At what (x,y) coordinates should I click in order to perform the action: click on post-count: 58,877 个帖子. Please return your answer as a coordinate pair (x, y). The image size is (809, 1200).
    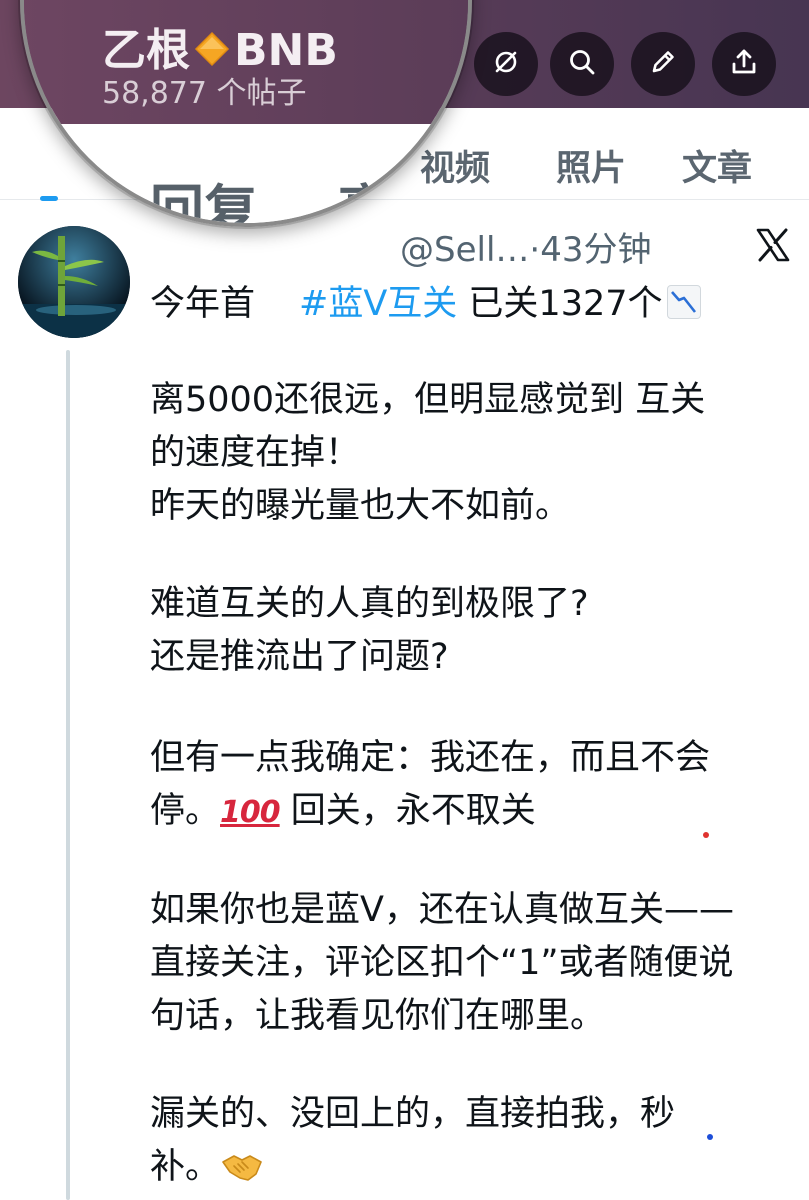
    Looking at the image, I should click on (204, 93).